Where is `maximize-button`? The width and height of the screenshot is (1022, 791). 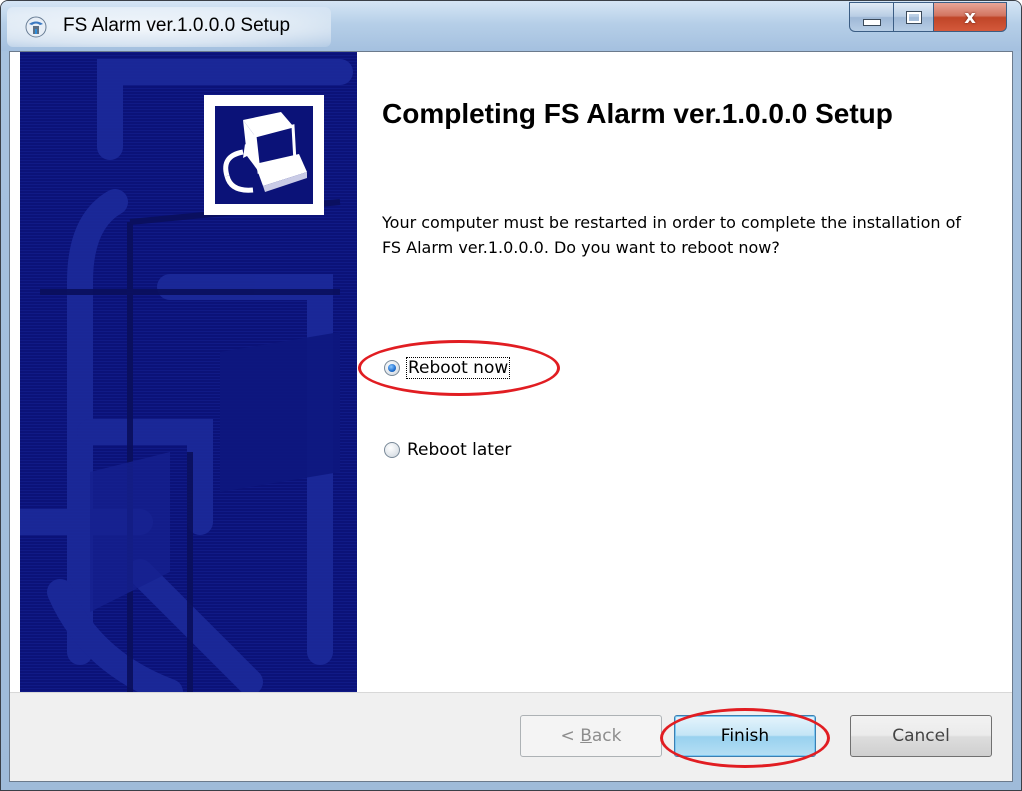 maximize-button is located at coordinates (913, 17).